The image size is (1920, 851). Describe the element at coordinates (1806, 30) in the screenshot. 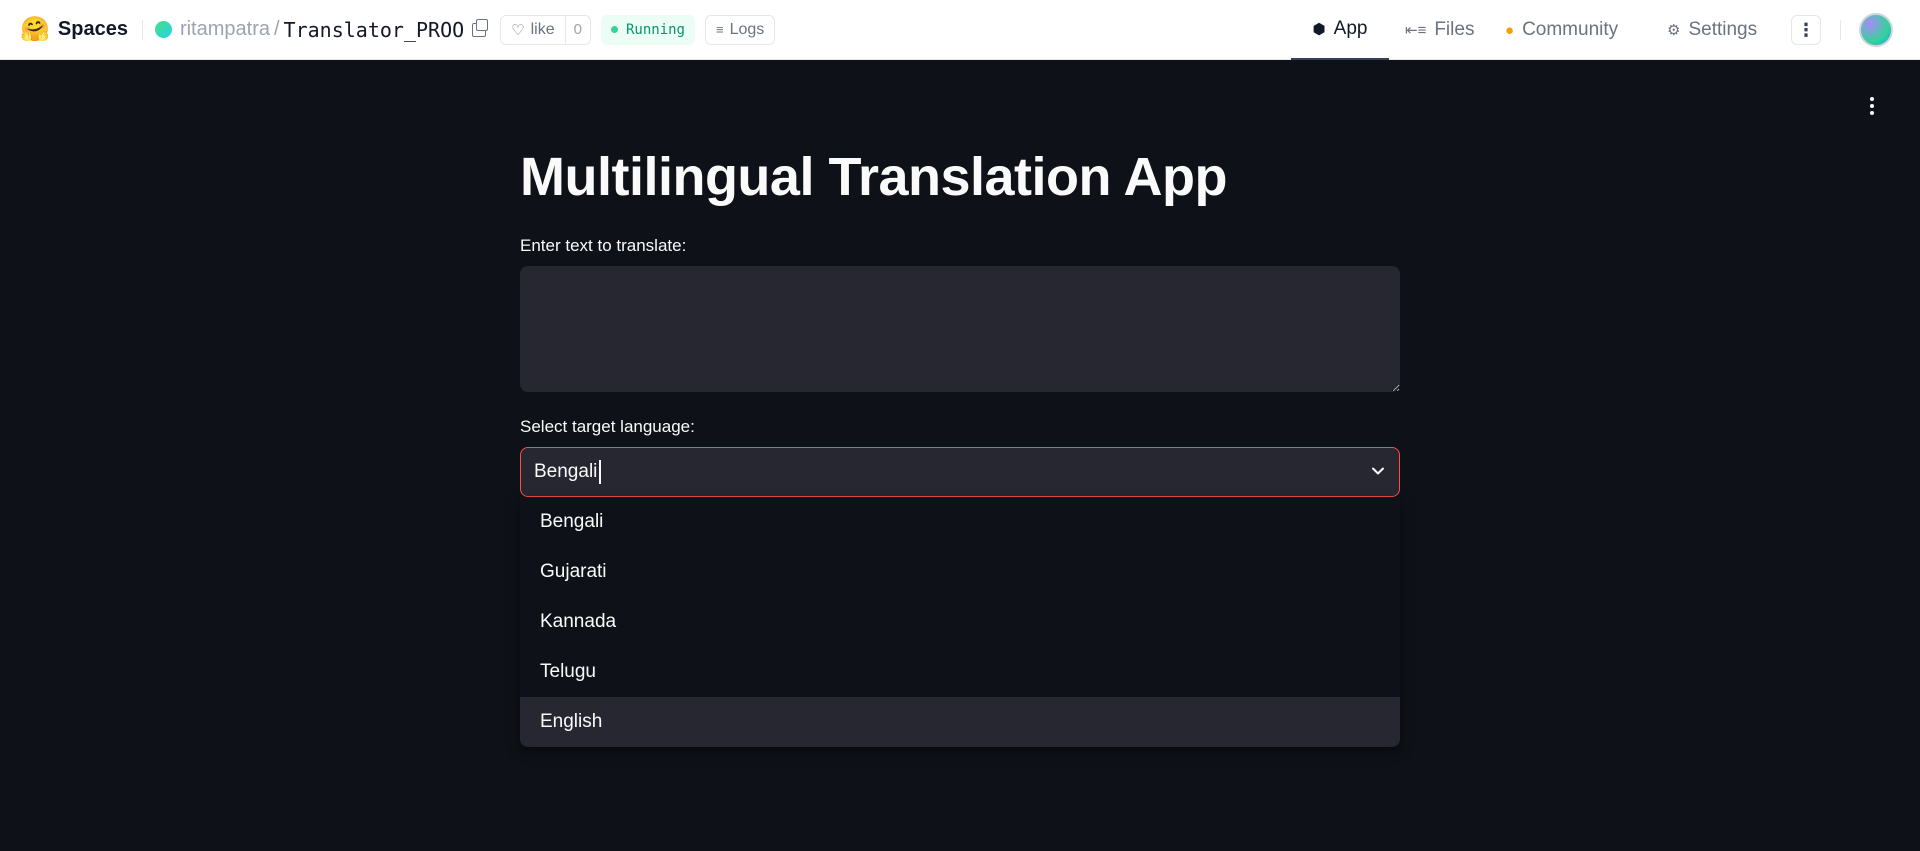

I see `more-options-button: ⋮` at that location.